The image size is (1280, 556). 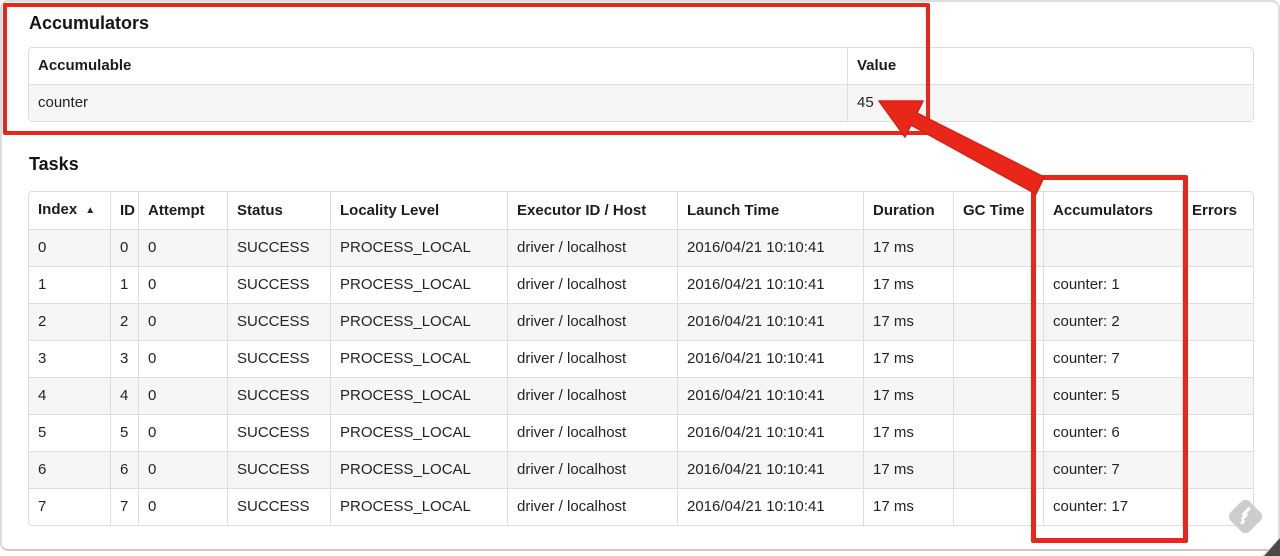 I want to click on column-header-gc-time: GC Time, so click(x=998, y=210).